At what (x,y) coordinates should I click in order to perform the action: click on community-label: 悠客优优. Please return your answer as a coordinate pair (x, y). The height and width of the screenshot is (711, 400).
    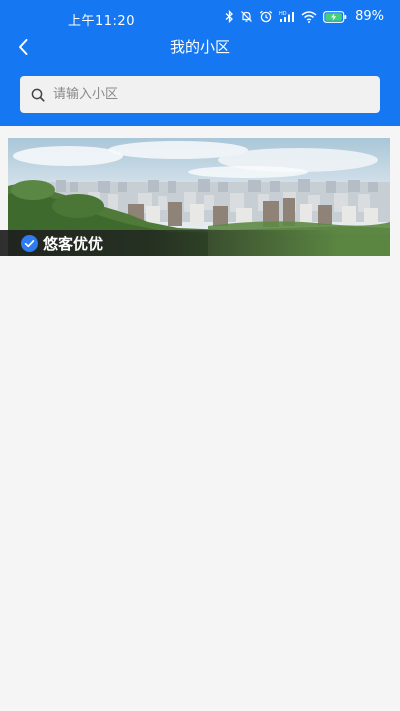
    Looking at the image, I should click on (170, 243).